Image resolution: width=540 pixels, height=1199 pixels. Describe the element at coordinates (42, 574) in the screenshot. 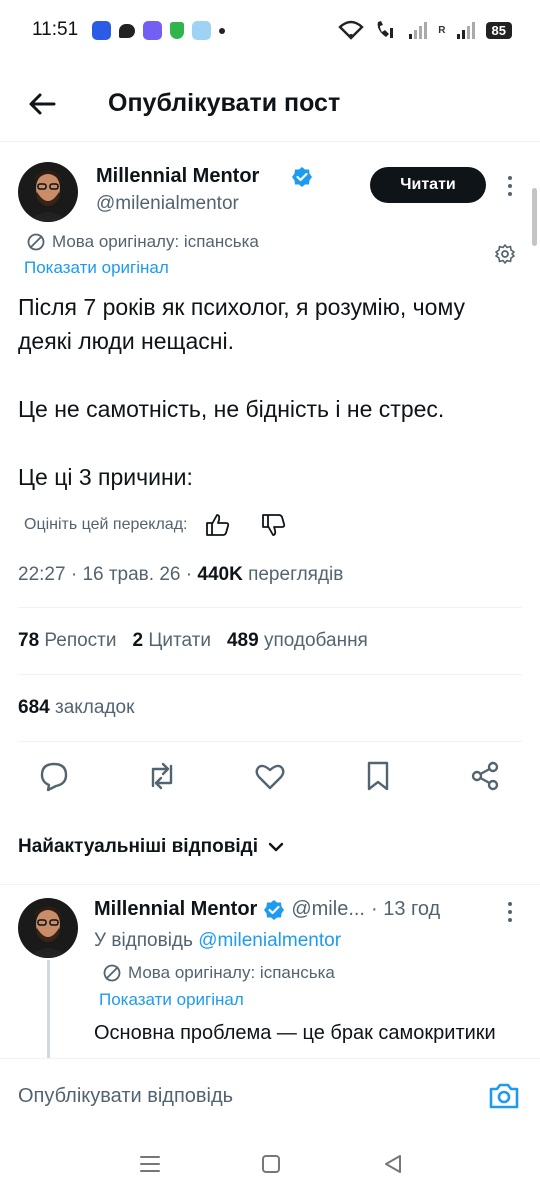

I see `post-time: 22:27` at that location.